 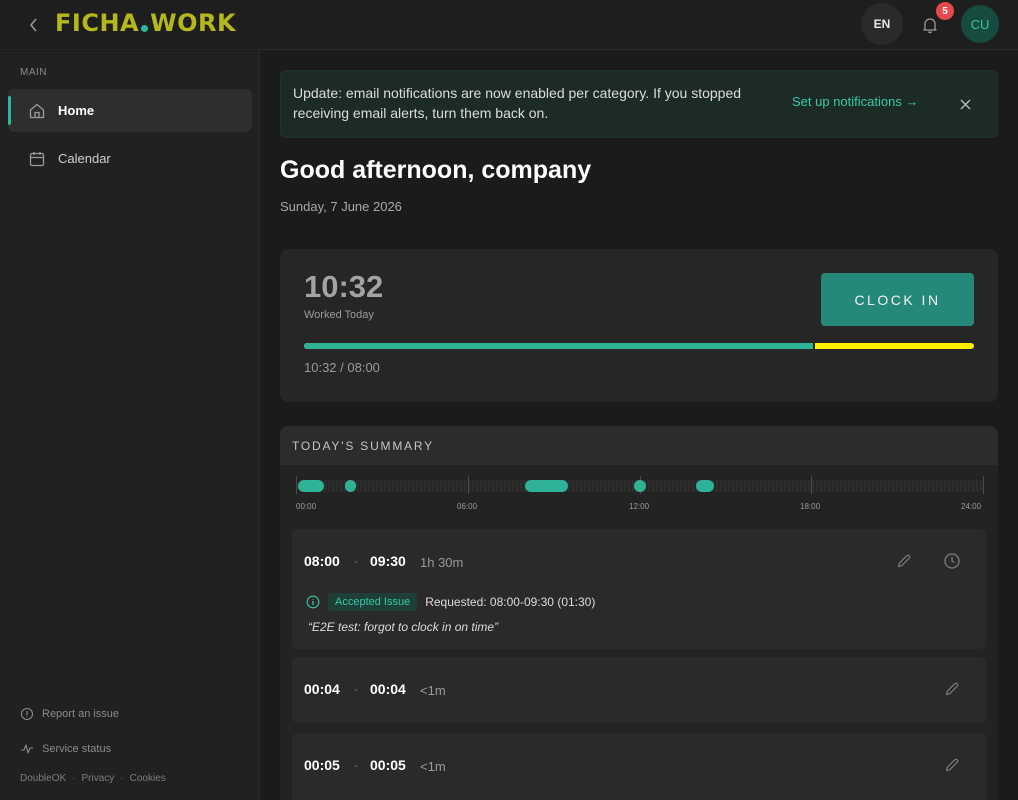 What do you see at coordinates (322, 689) in the screenshot?
I see `entry-start: 00:04` at bounding box center [322, 689].